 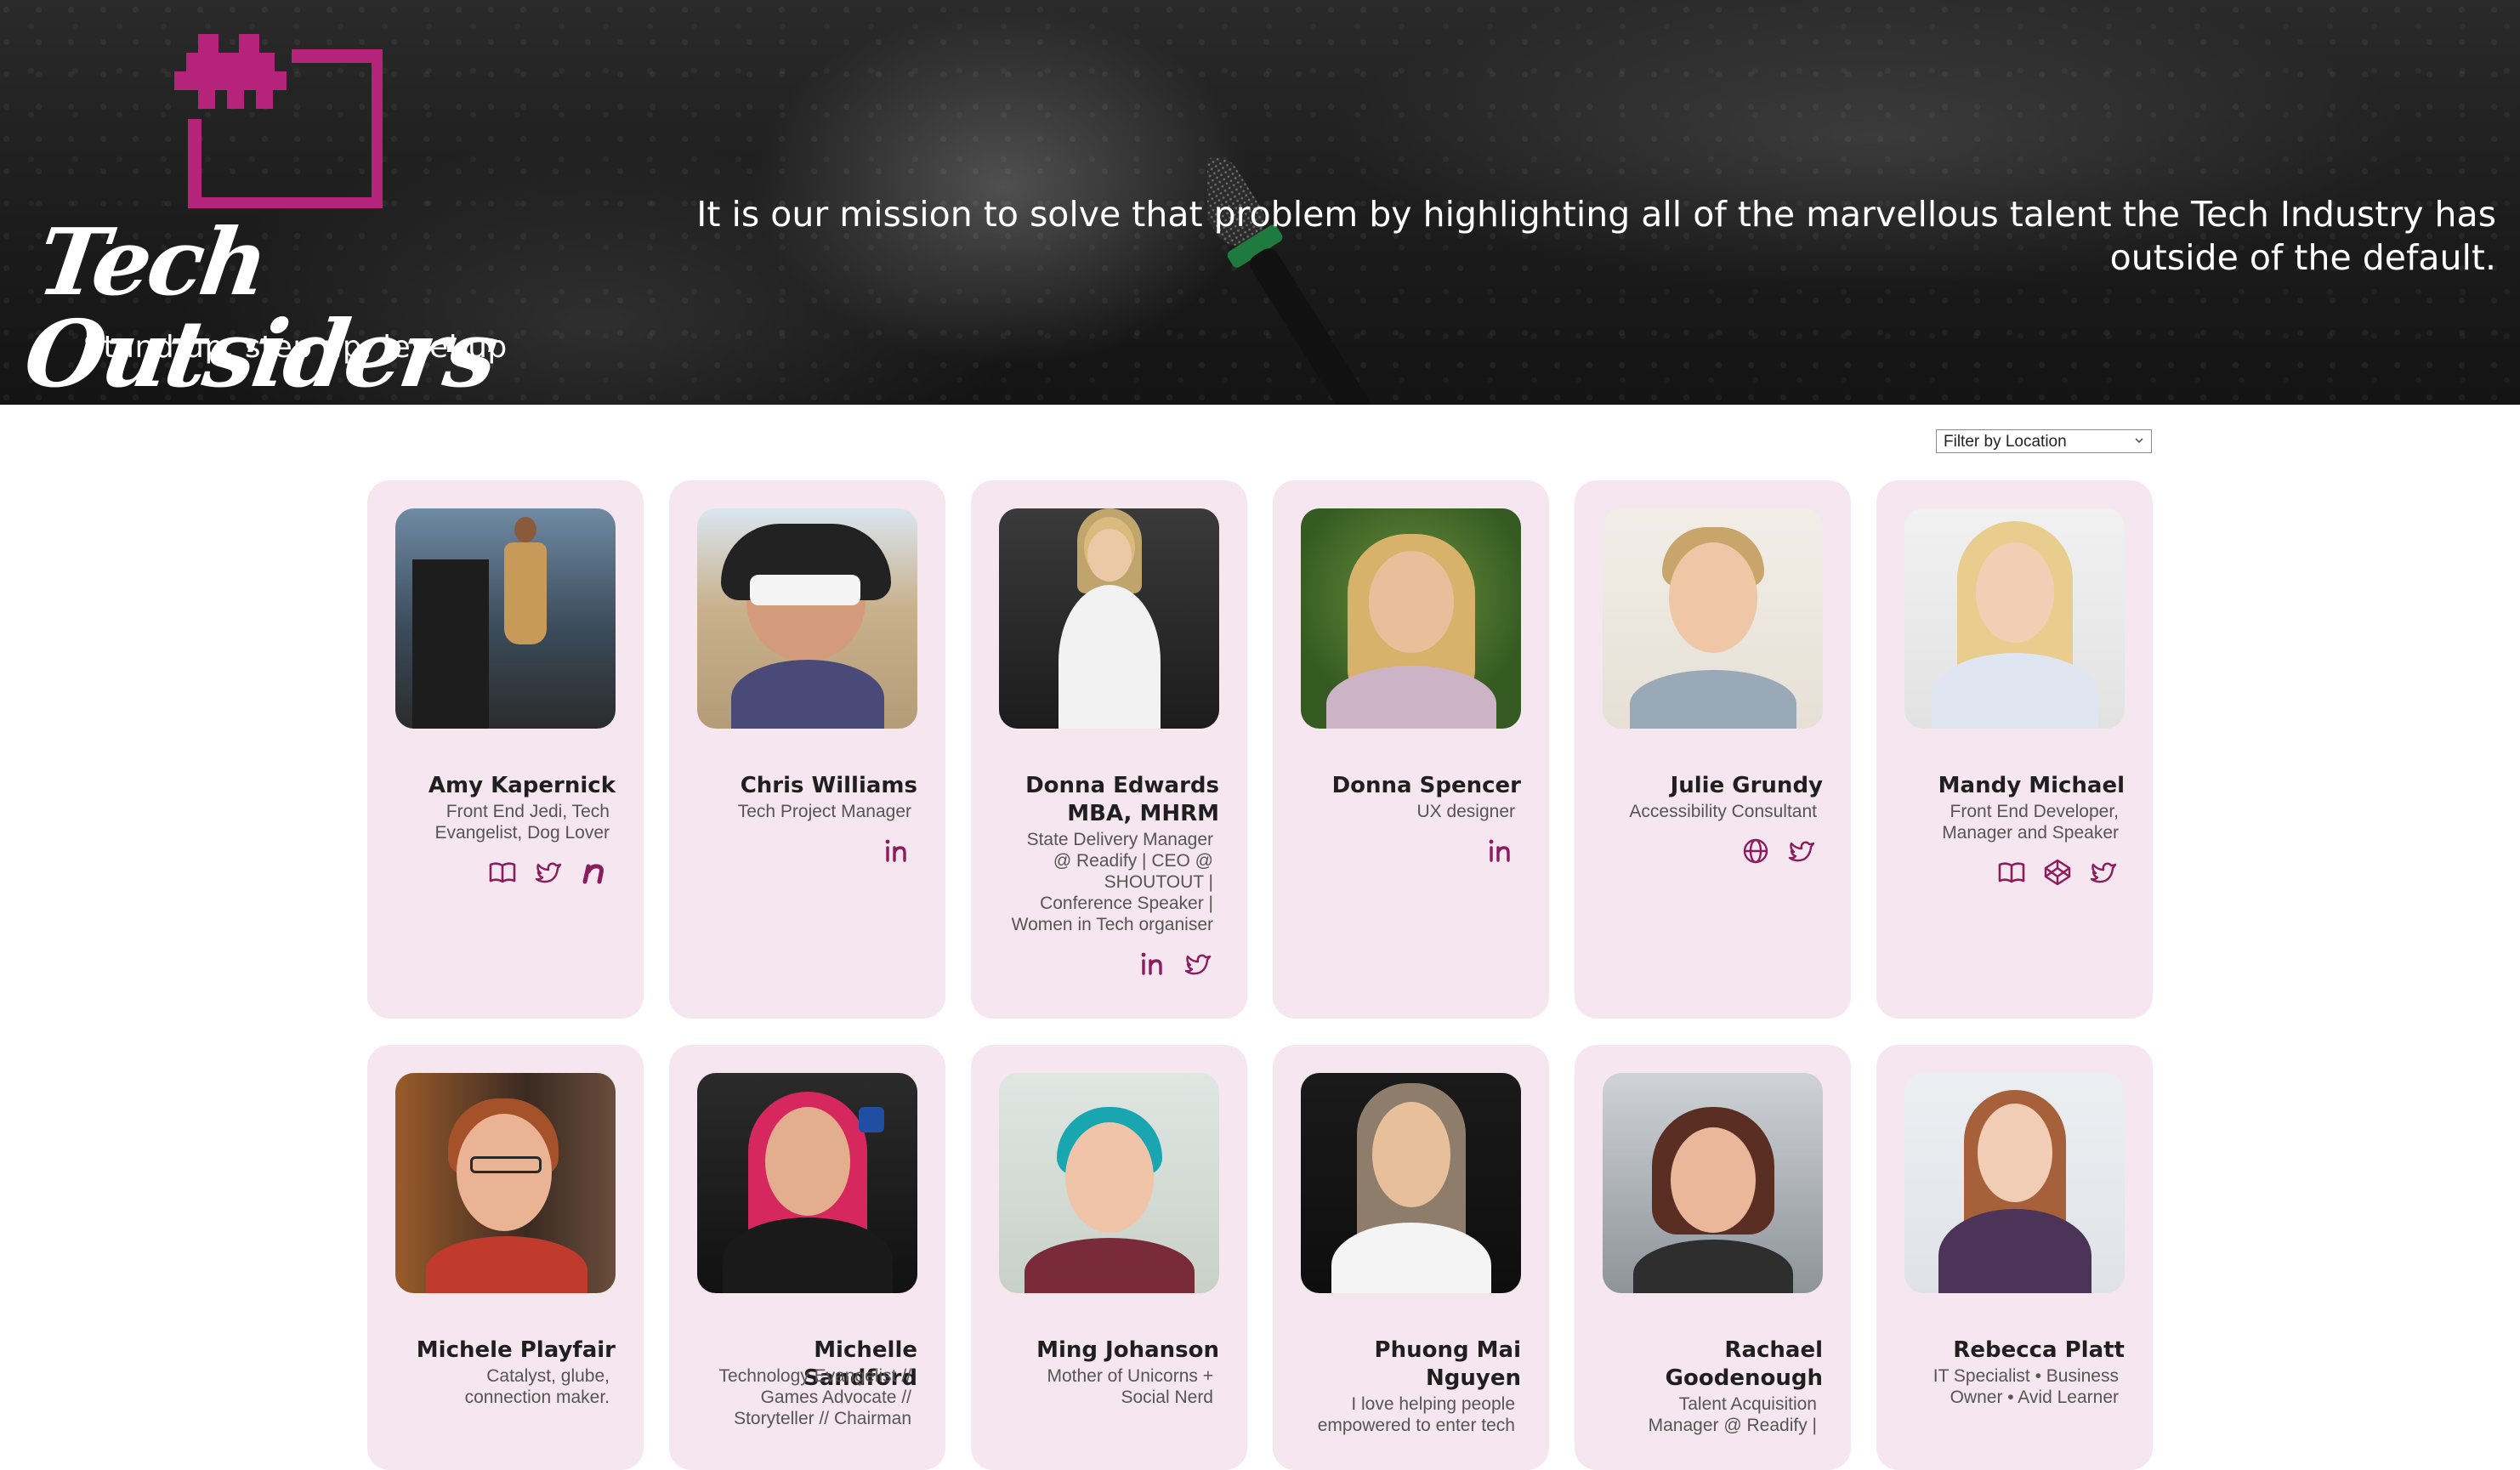 I want to click on person-card: Donna Spencer UX designer, so click(x=1411, y=749).